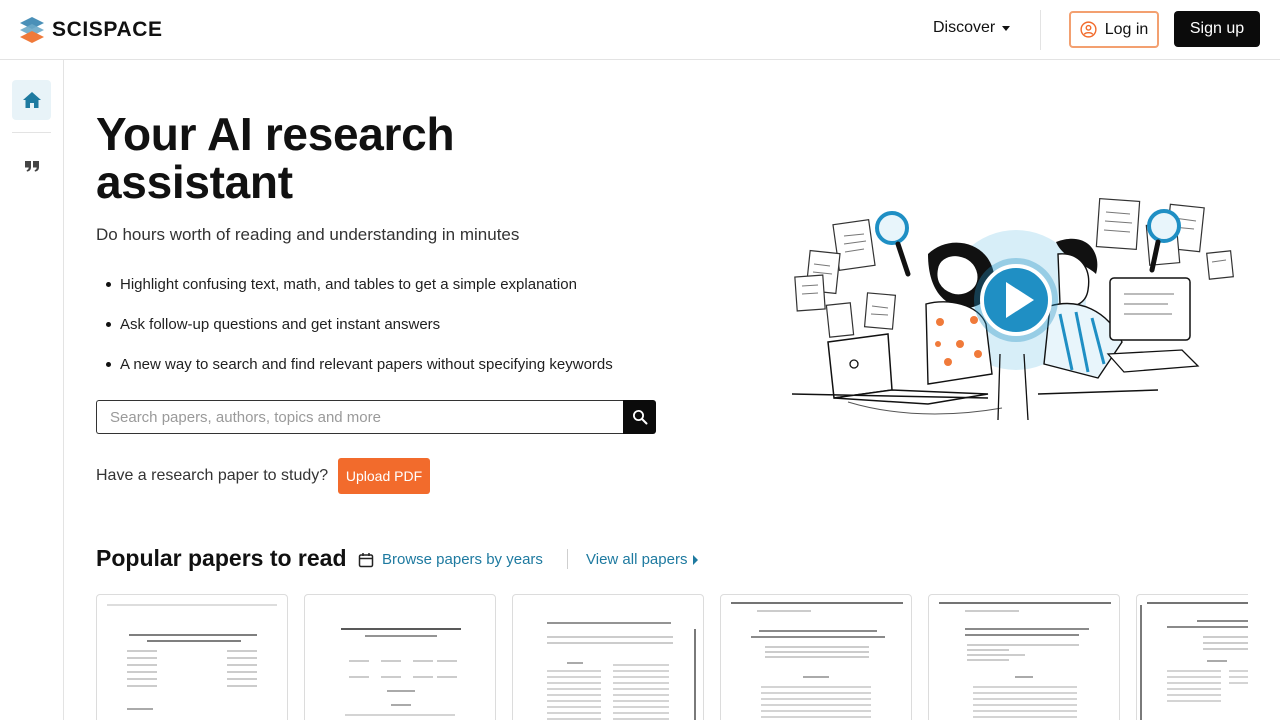  I want to click on quote-icon, so click(32, 166).